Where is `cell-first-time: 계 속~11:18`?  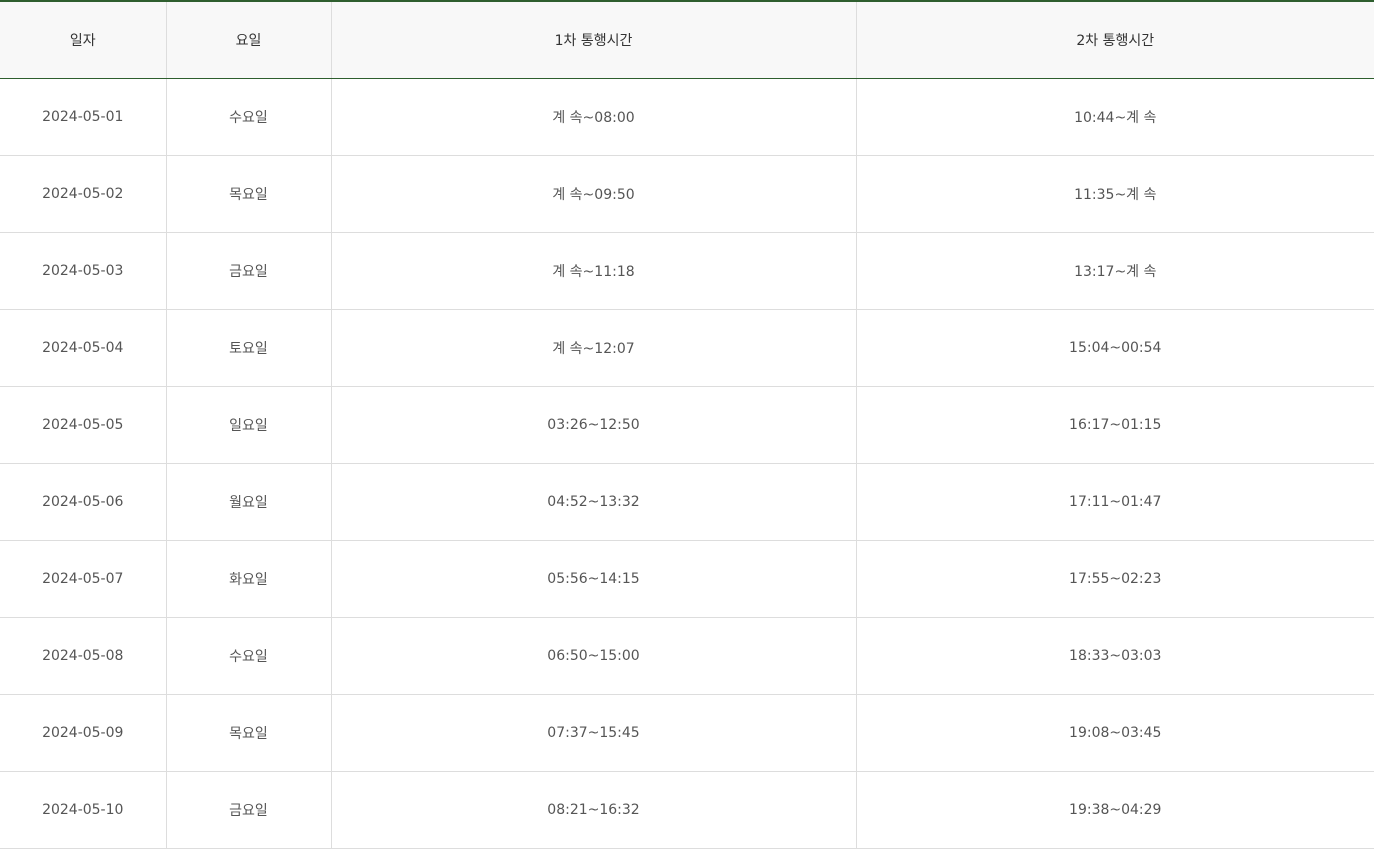
cell-first-time: 계 속~11:18 is located at coordinates (593, 271).